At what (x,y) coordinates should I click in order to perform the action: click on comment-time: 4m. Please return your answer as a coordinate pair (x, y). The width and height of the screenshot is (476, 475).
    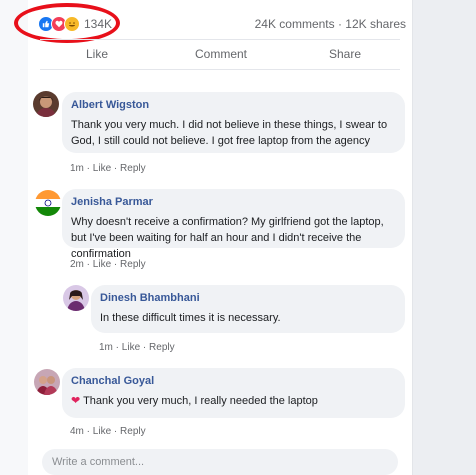
    Looking at the image, I should click on (77, 431).